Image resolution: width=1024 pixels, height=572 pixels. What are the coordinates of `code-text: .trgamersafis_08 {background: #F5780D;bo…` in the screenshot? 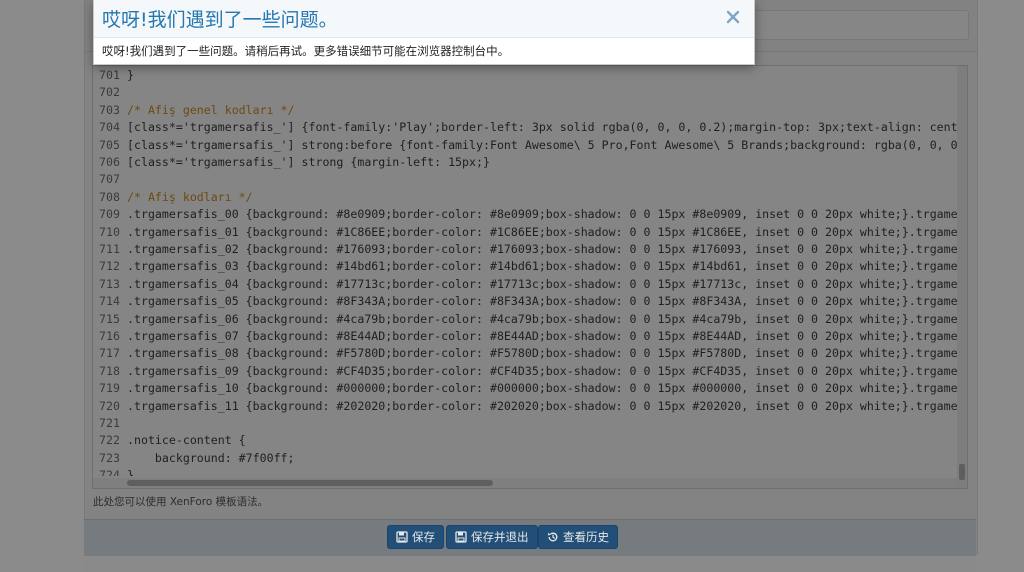 It's located at (542, 353).